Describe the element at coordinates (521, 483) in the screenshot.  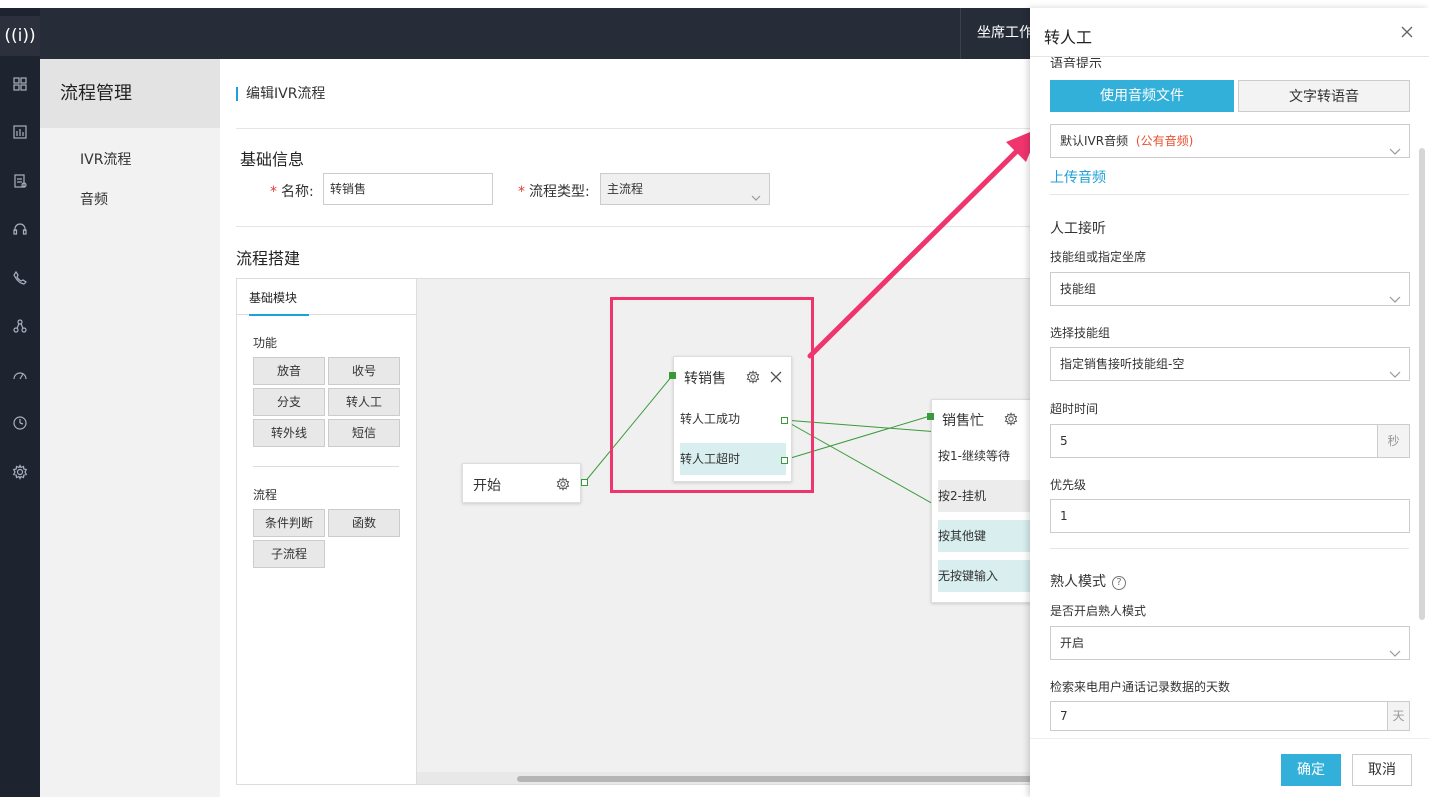
I see `node-start: 开始` at that location.